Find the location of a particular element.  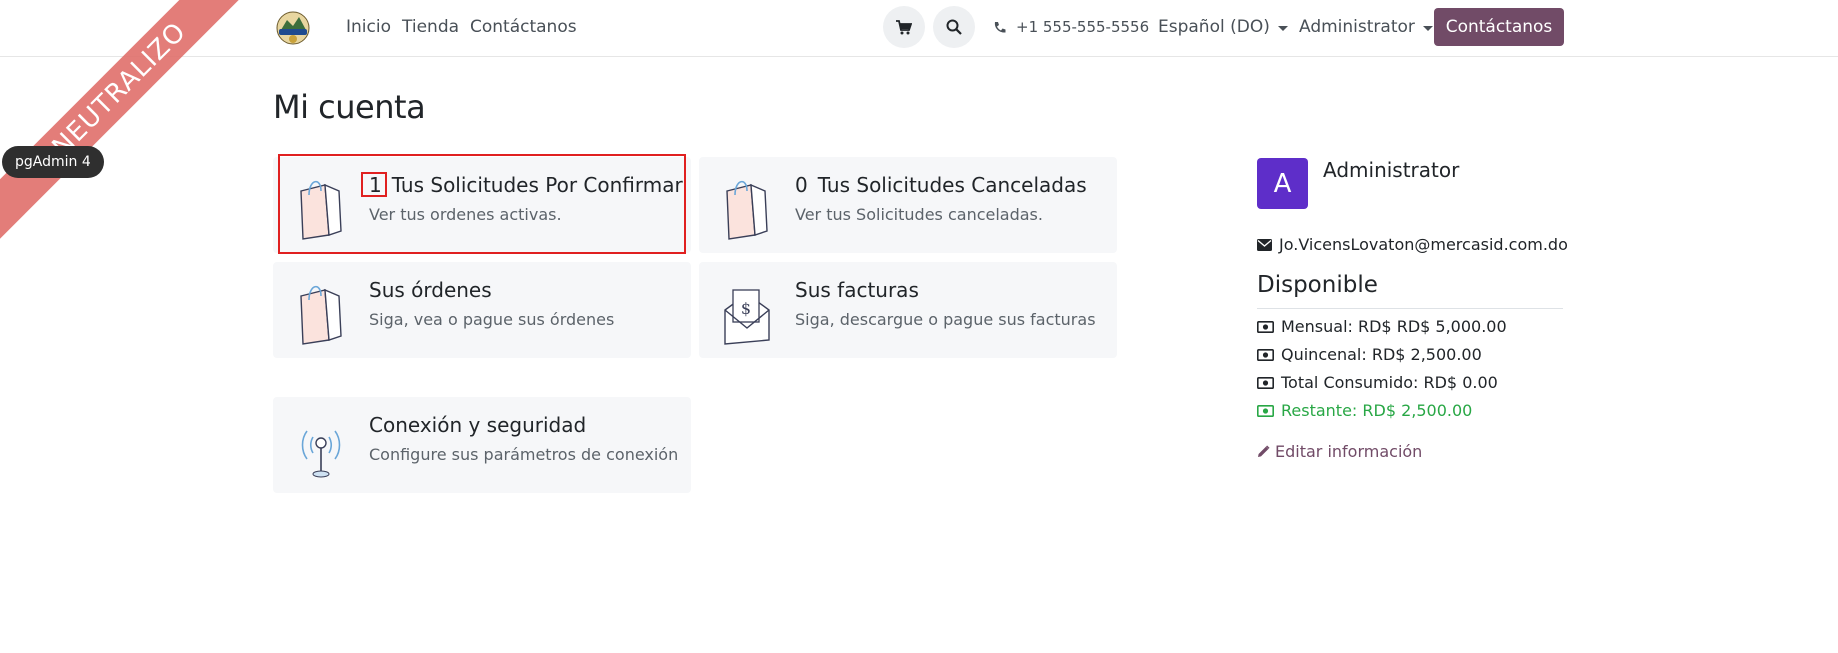

avatar: A is located at coordinates (1282, 183).